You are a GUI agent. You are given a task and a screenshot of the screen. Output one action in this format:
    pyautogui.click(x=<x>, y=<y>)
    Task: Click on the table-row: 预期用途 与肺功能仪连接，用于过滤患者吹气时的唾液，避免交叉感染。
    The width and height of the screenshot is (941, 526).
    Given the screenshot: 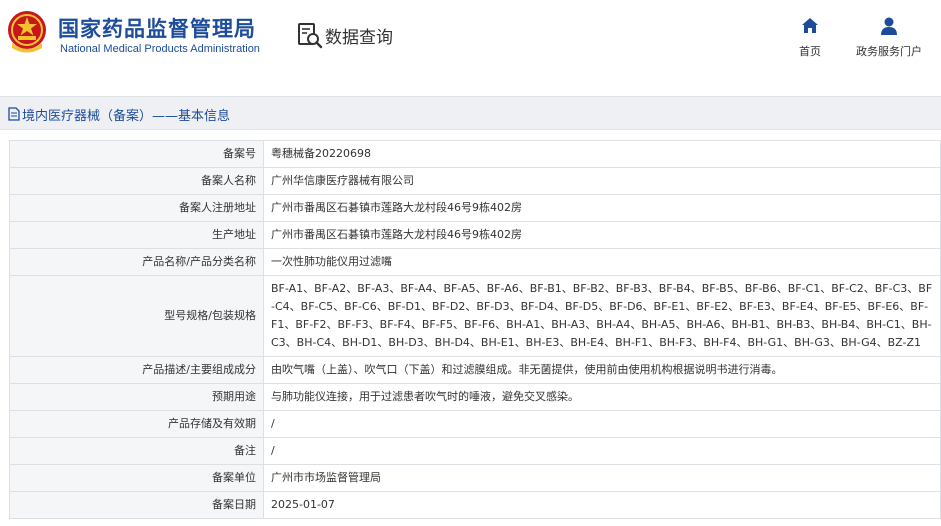 What is the action you would take?
    pyautogui.click(x=475, y=397)
    